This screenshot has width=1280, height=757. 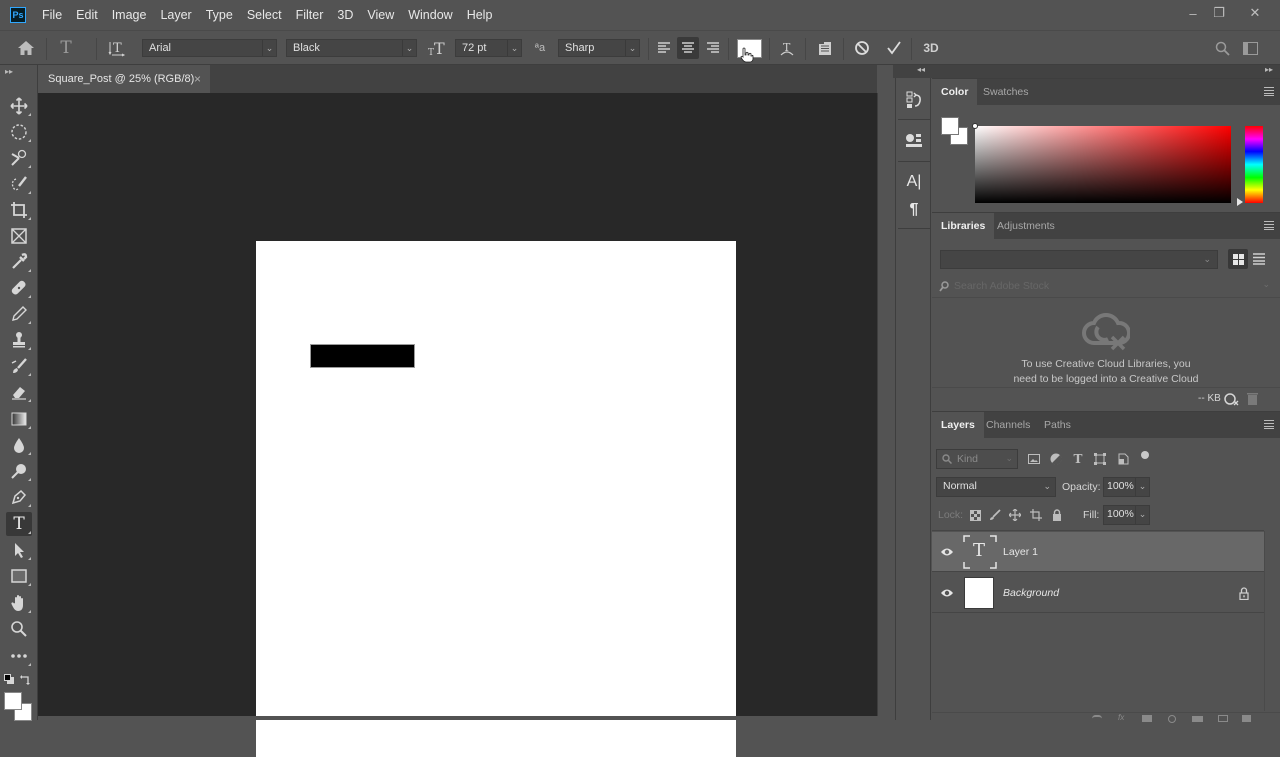 I want to click on restore-button: ❐, so click(x=1219, y=13).